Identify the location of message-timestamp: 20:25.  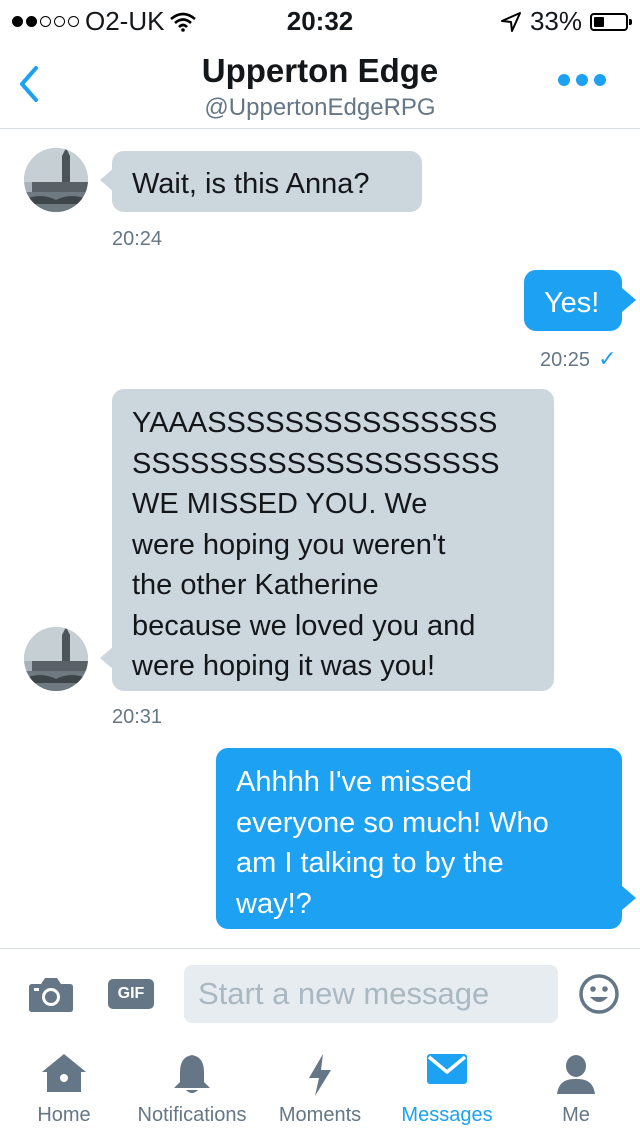
(565, 360).